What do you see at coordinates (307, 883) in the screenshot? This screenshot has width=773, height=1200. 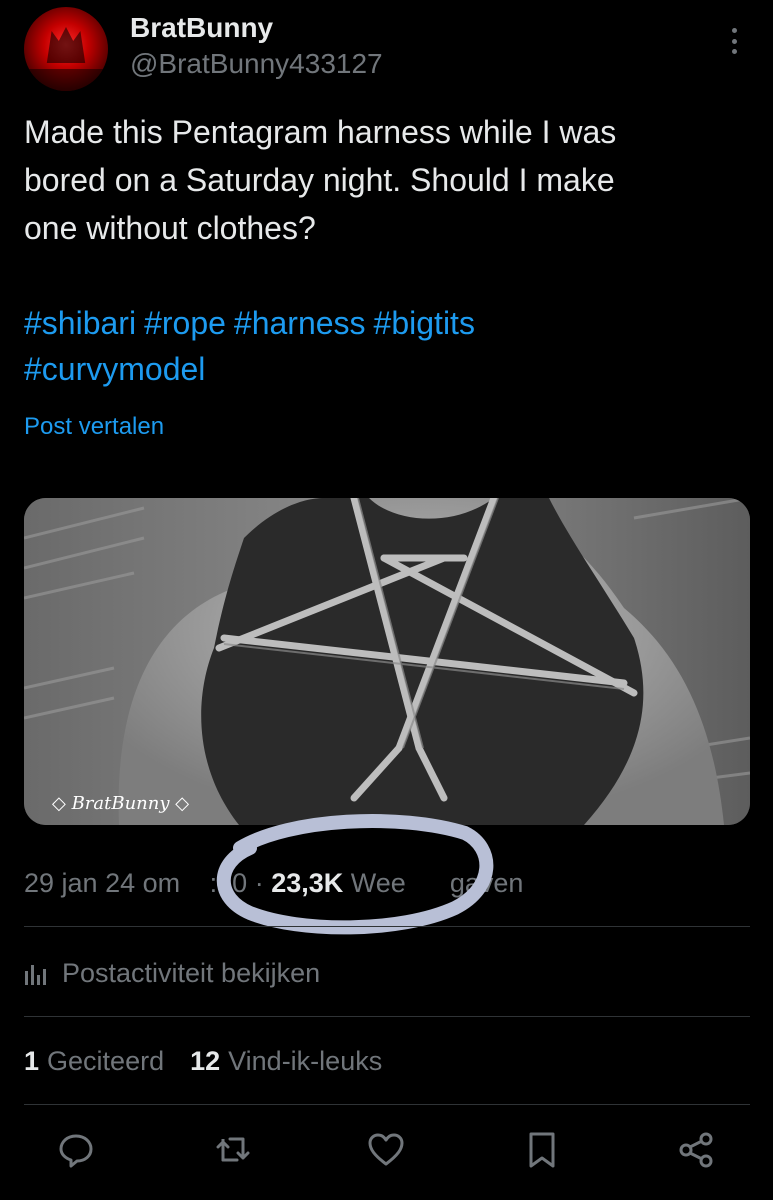 I see `views-count: 23,3K` at bounding box center [307, 883].